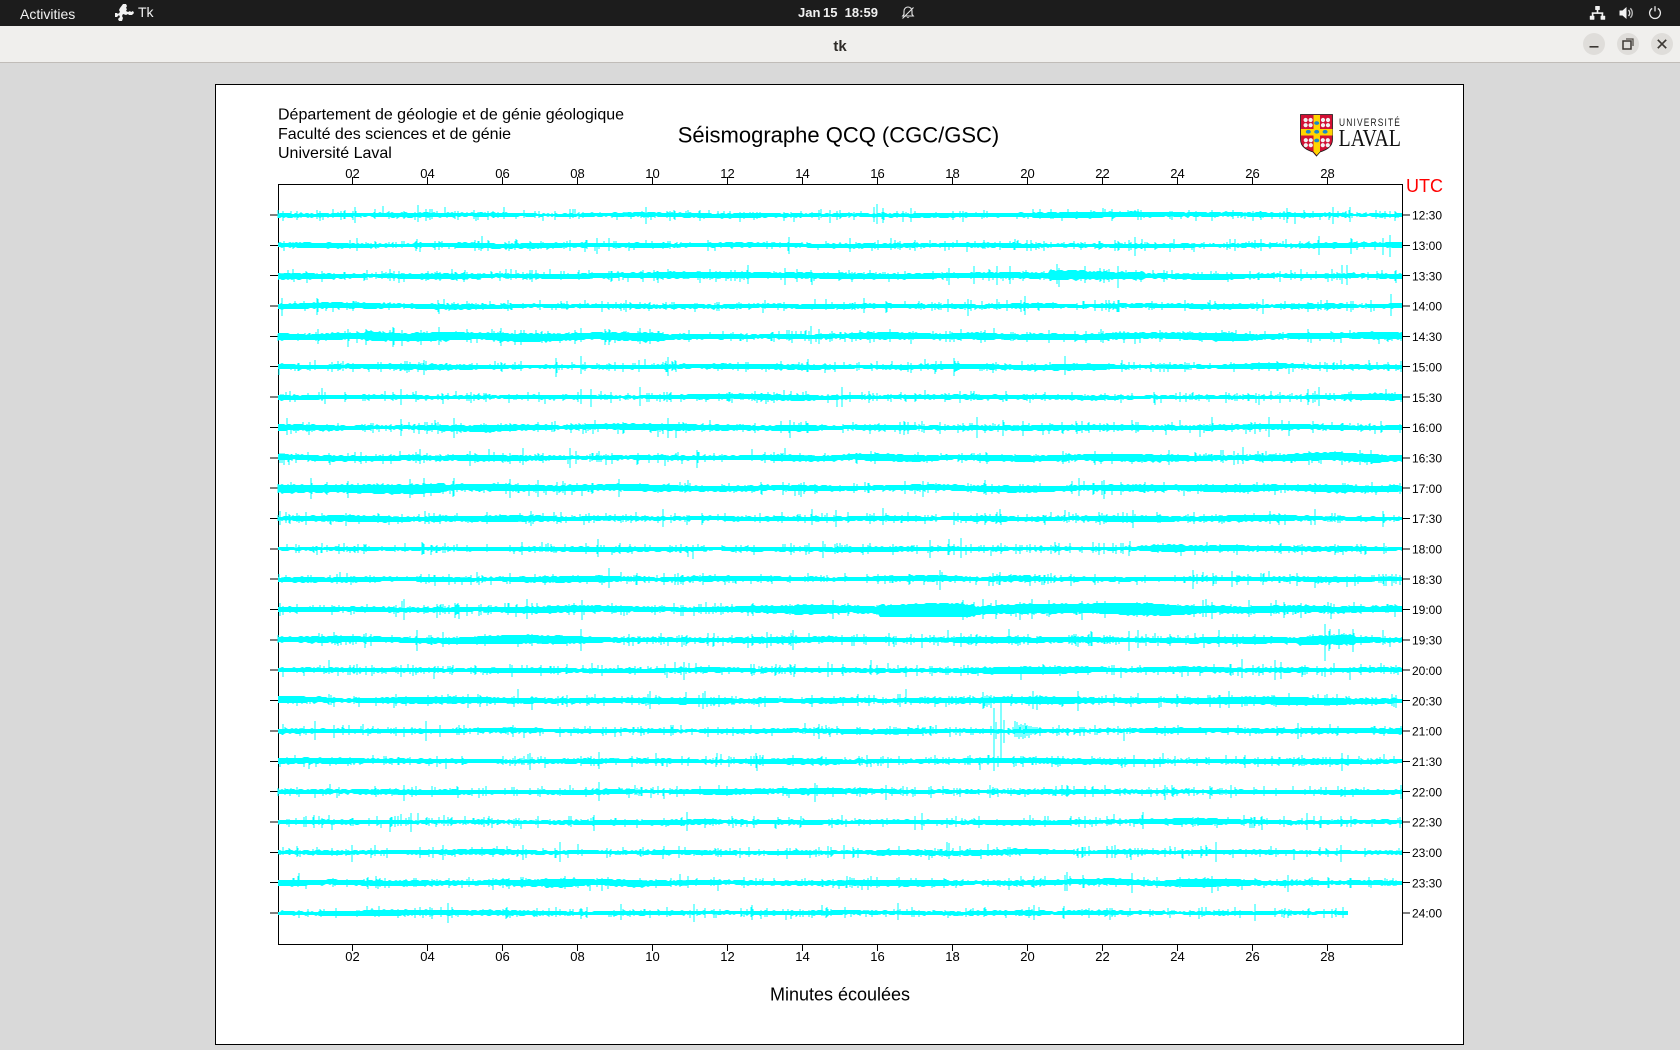 This screenshot has width=1680, height=1050. Describe the element at coordinates (840, 995) in the screenshot. I see `svg-text: Minutes écoulées` at that location.